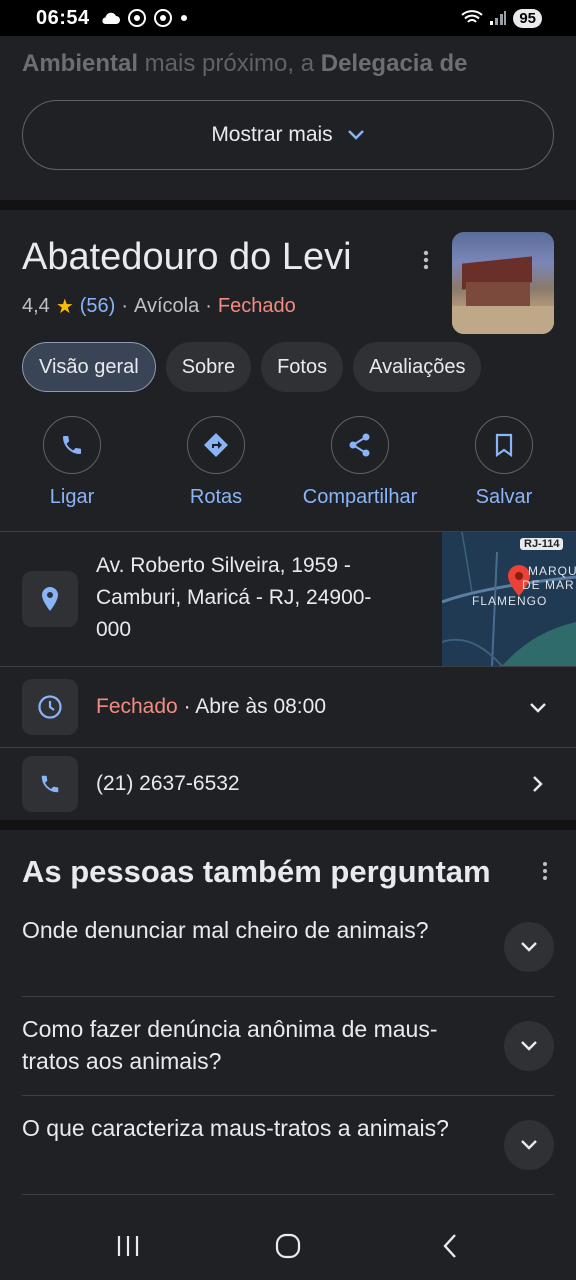  I want to click on show-more-button: Mostrar mais, so click(288, 135).